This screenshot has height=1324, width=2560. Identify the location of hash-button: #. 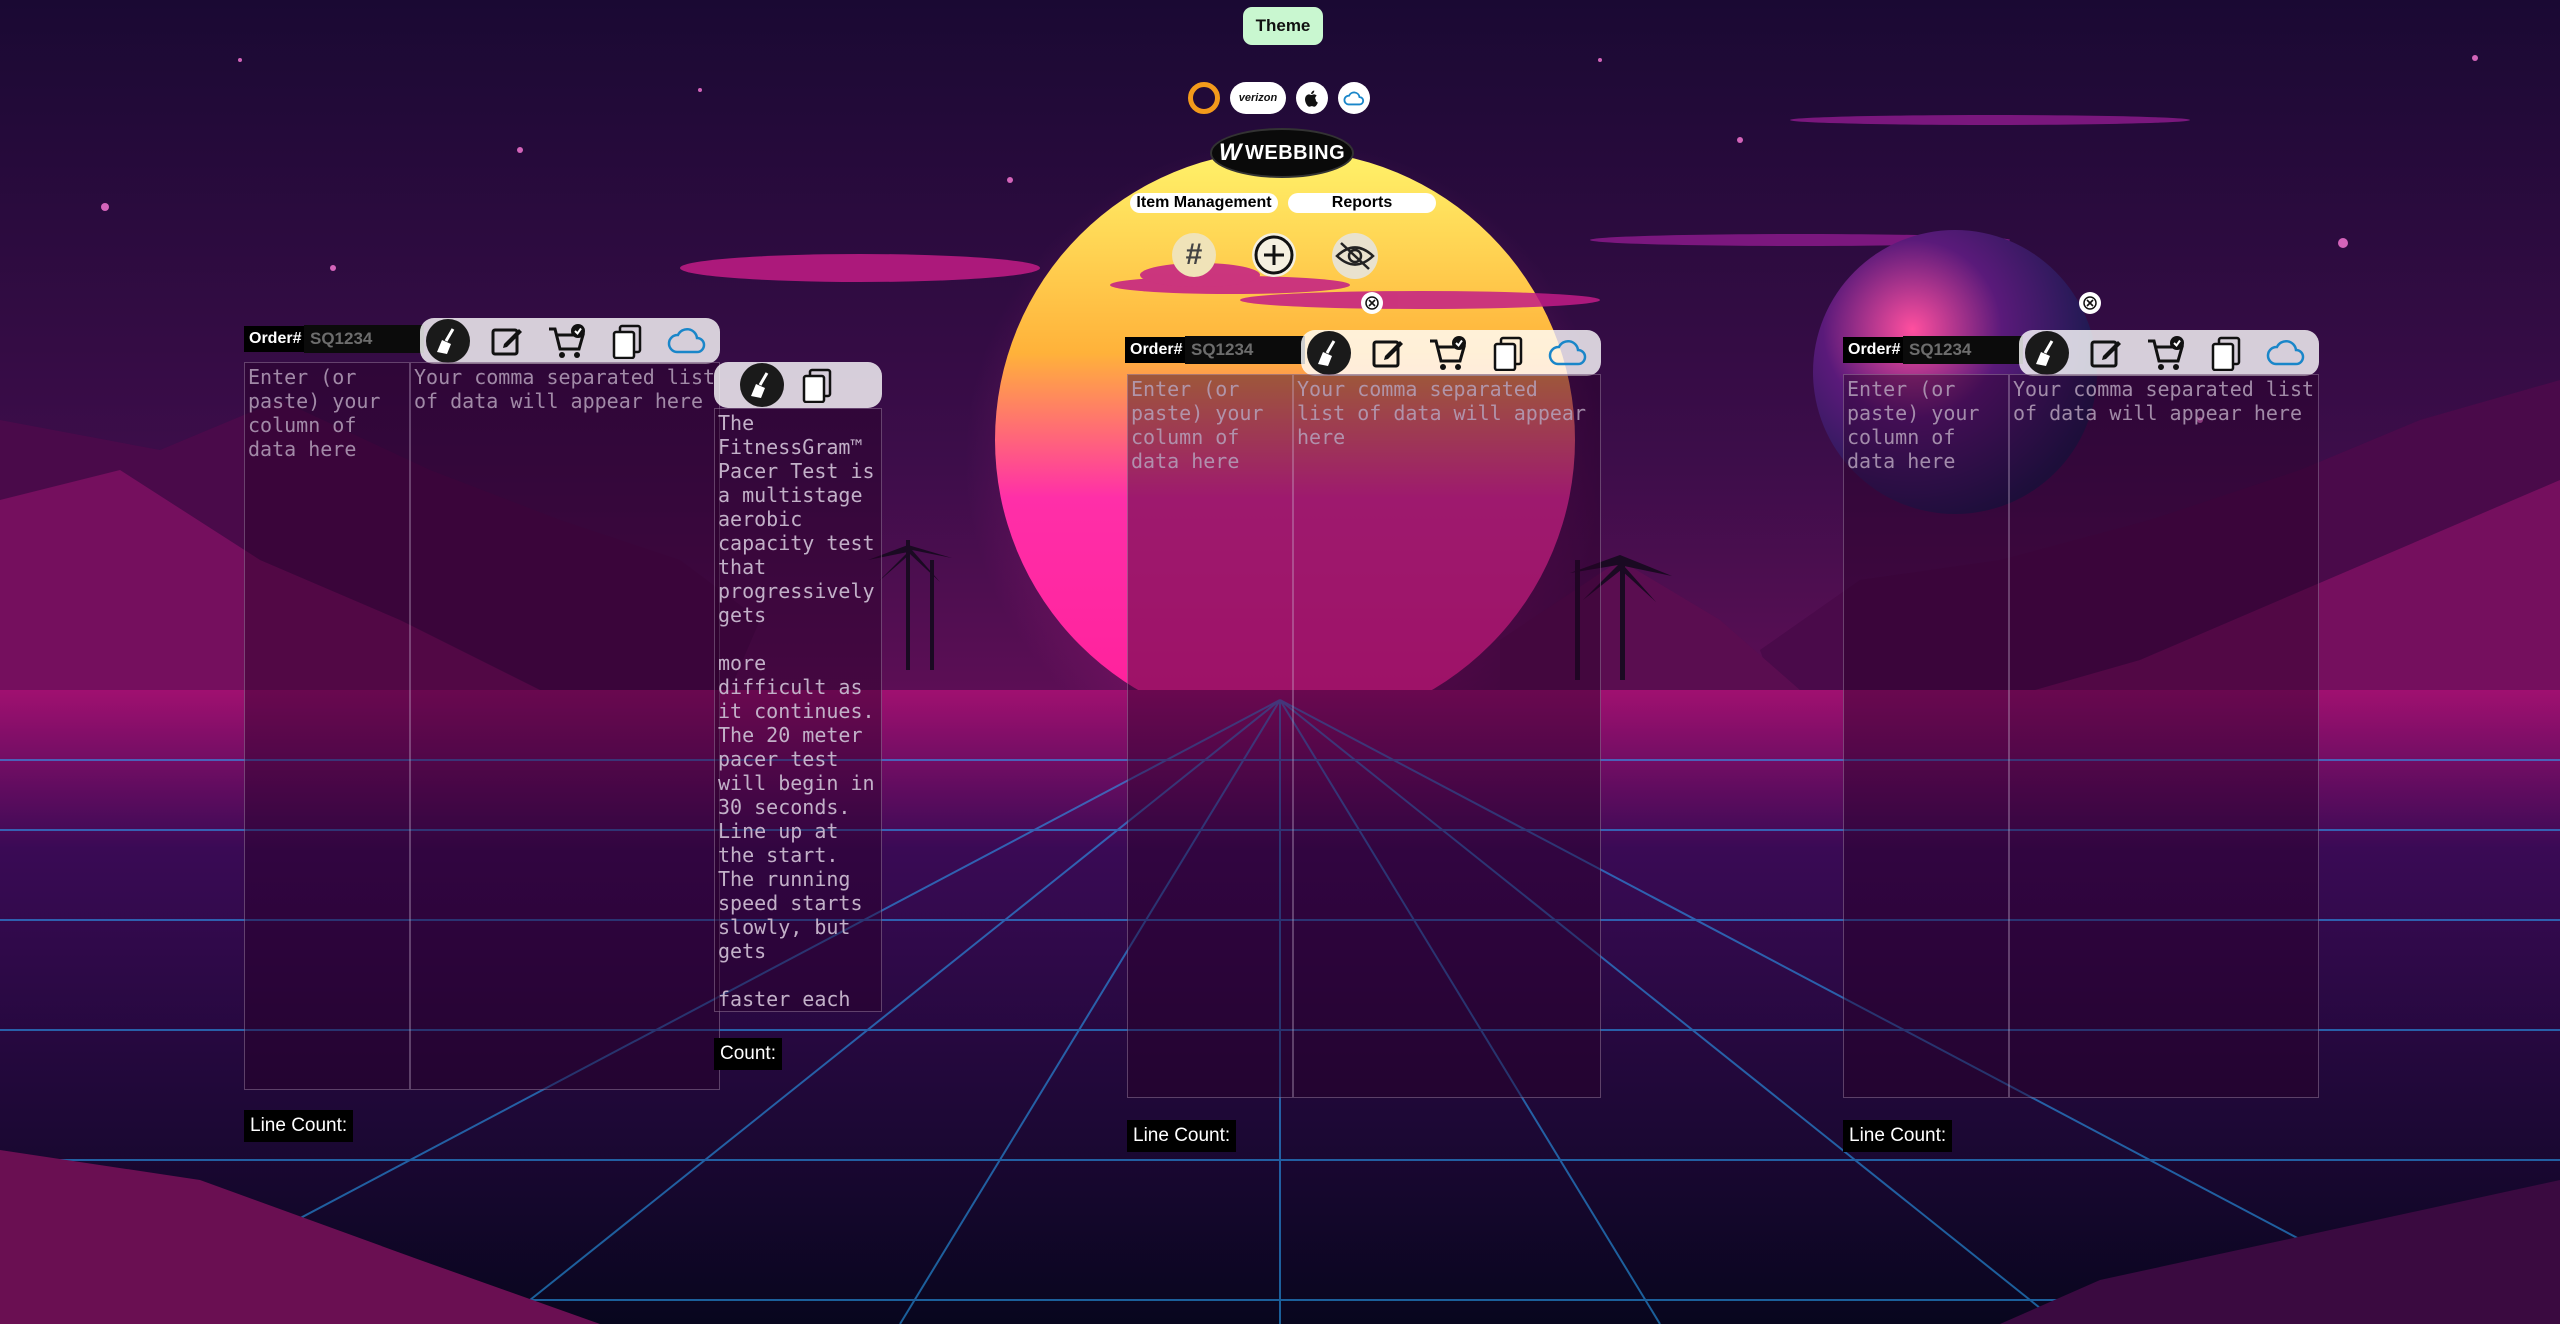
(1194, 255).